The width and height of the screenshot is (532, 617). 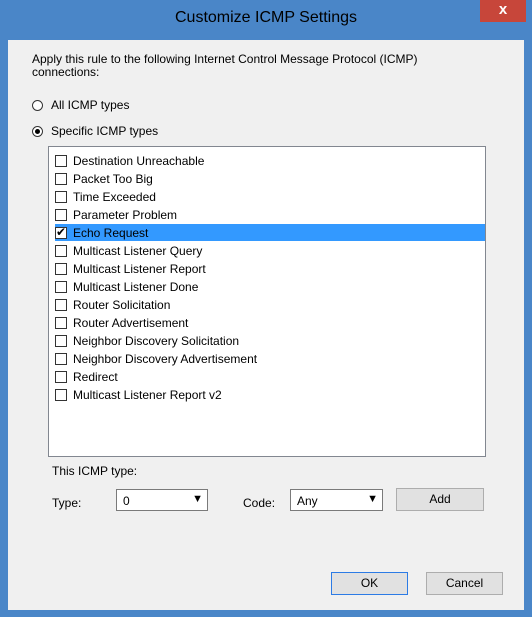 I want to click on radio-label: Specific ICMP types, so click(x=105, y=131).